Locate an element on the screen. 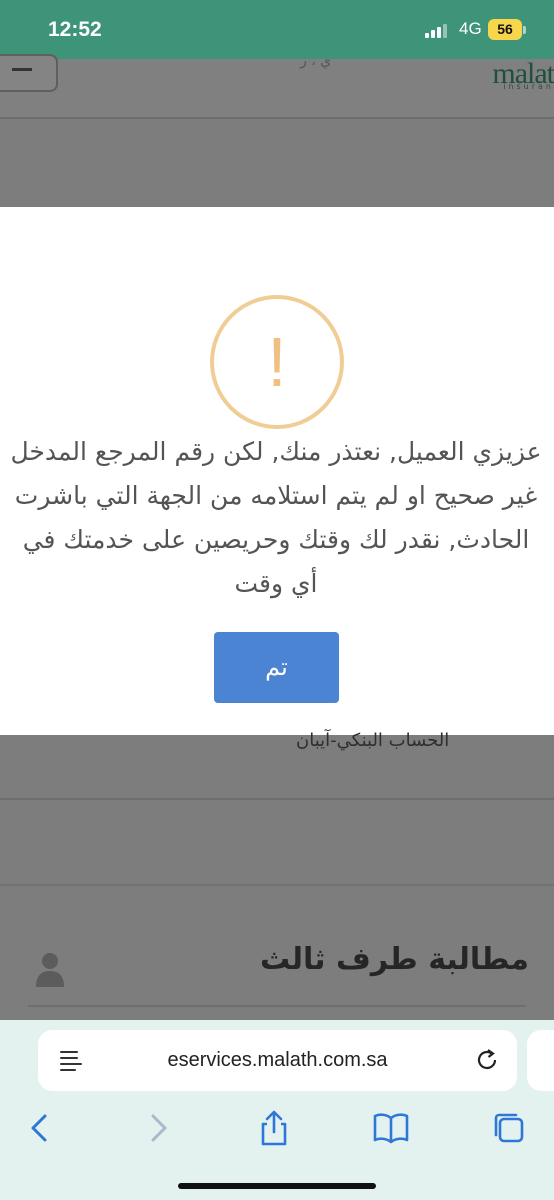 This screenshot has height=1200, width=554. url-text: eservices.malath.com.sa is located at coordinates (277, 1060).